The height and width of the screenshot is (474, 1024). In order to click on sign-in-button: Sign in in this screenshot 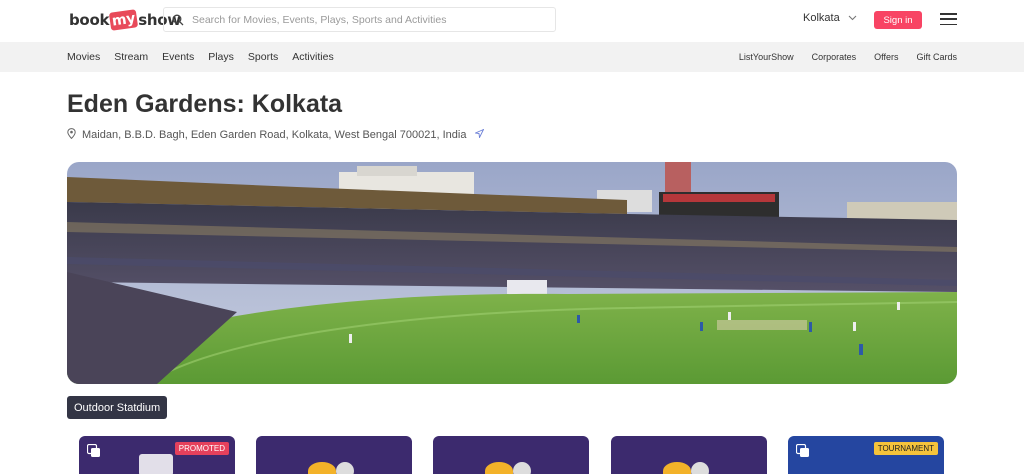, I will do `click(898, 20)`.